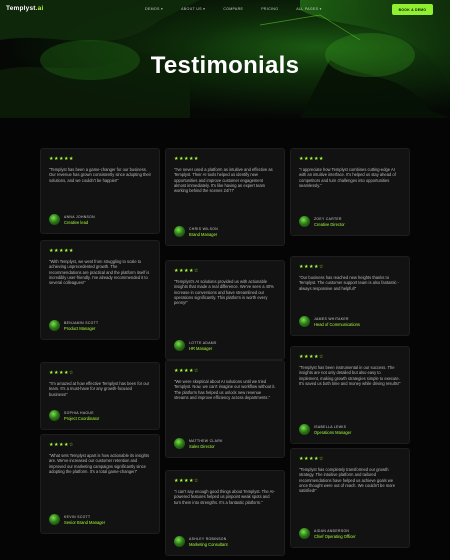  What do you see at coordinates (206, 440) in the screenshot?
I see `author-name: MATTHEW CLARK` at bounding box center [206, 440].